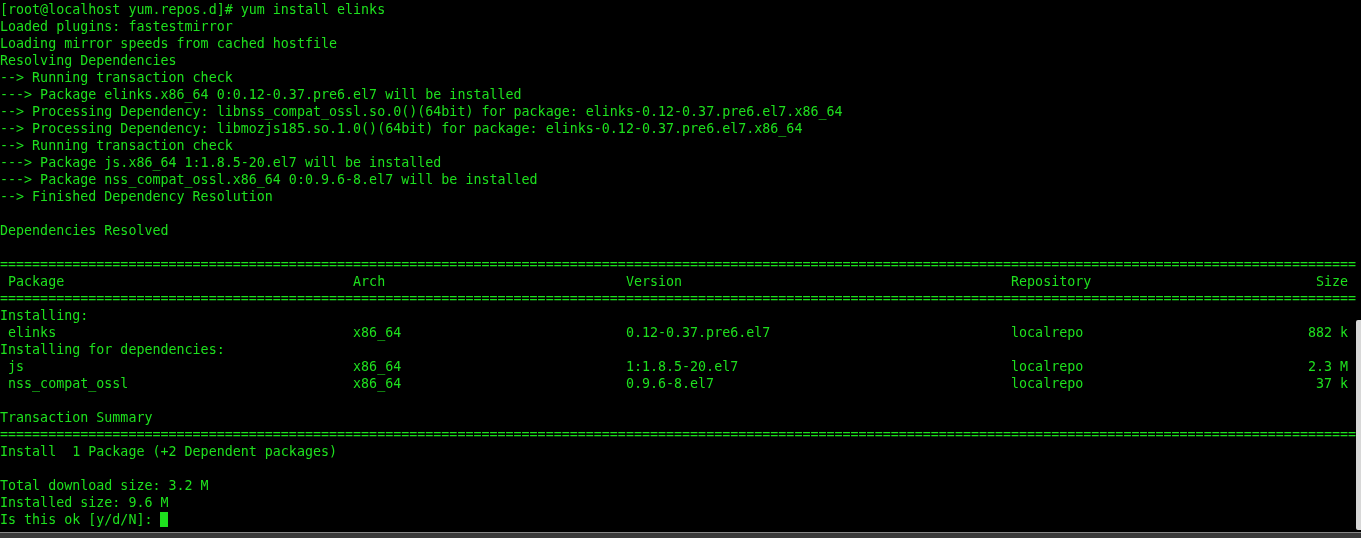 The width and height of the screenshot is (1361, 538). I want to click on table-cell-text: 0.9.6-8.el7, so click(670, 383).